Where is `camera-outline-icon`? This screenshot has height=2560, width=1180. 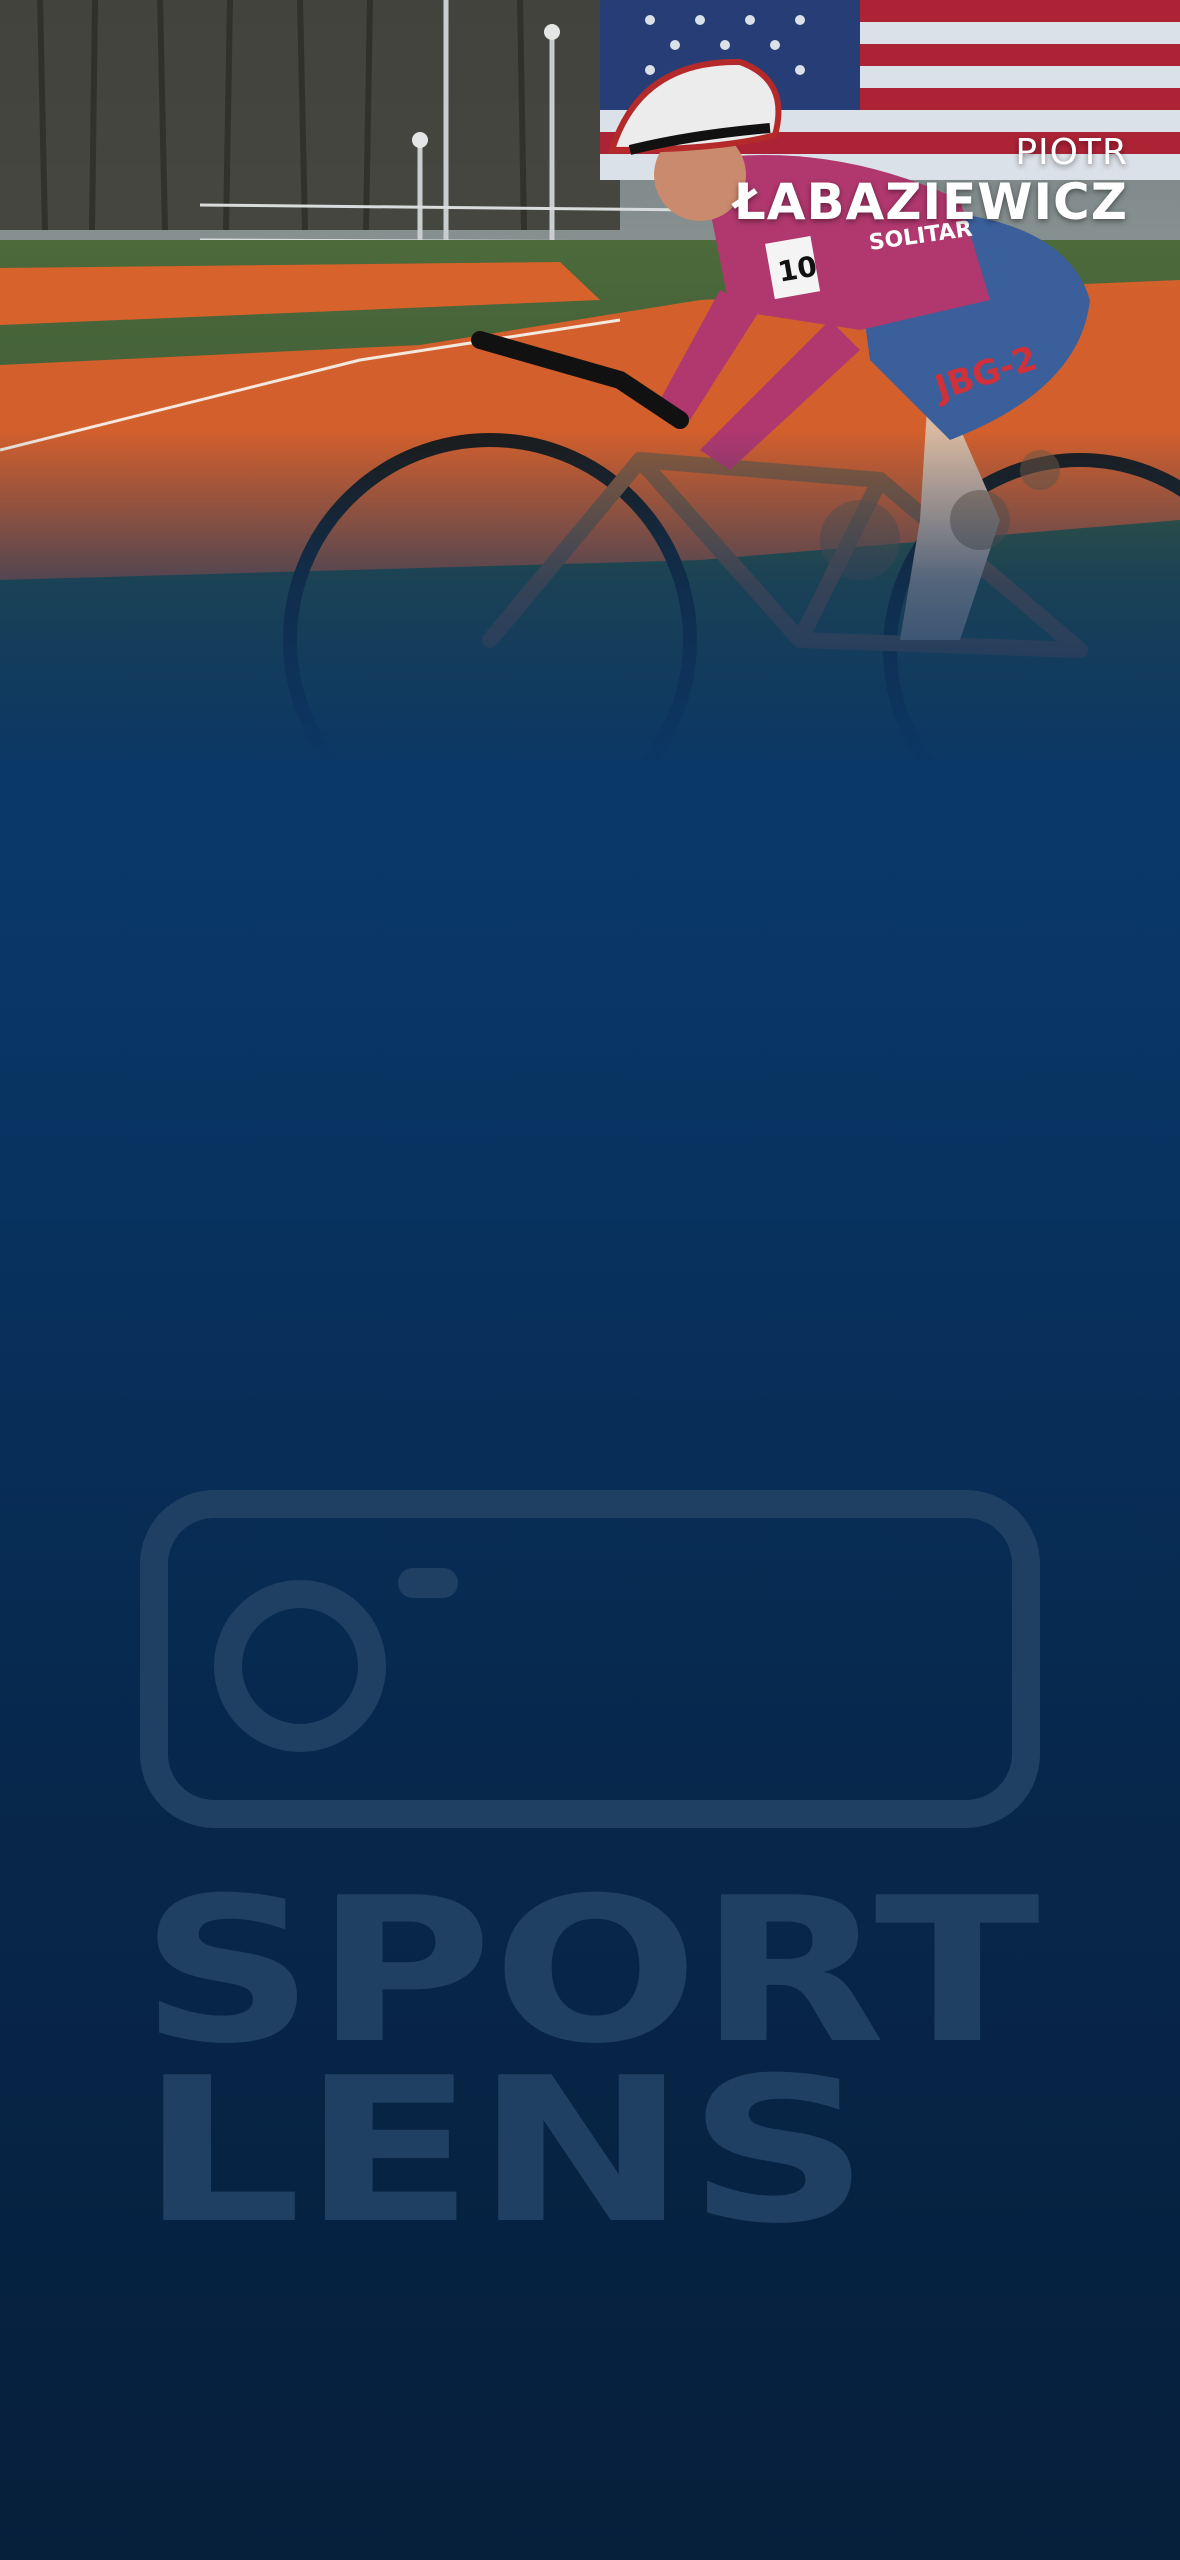 camera-outline-icon is located at coordinates (590, 1659).